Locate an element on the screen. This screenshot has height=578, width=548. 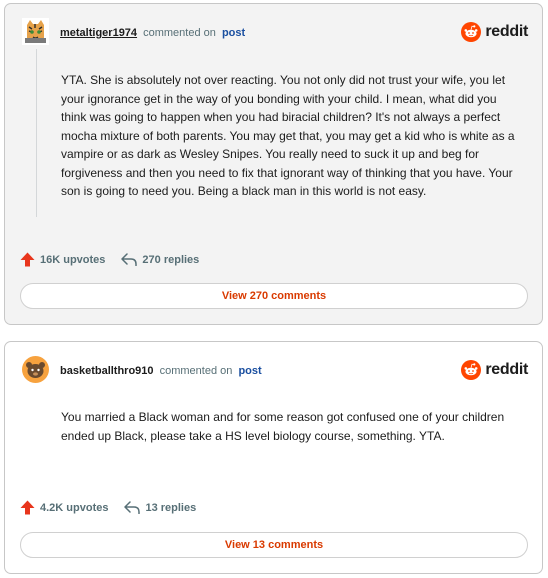
comment-stats: 4.2K upvotes 13 replies is located at coordinates (108, 507).